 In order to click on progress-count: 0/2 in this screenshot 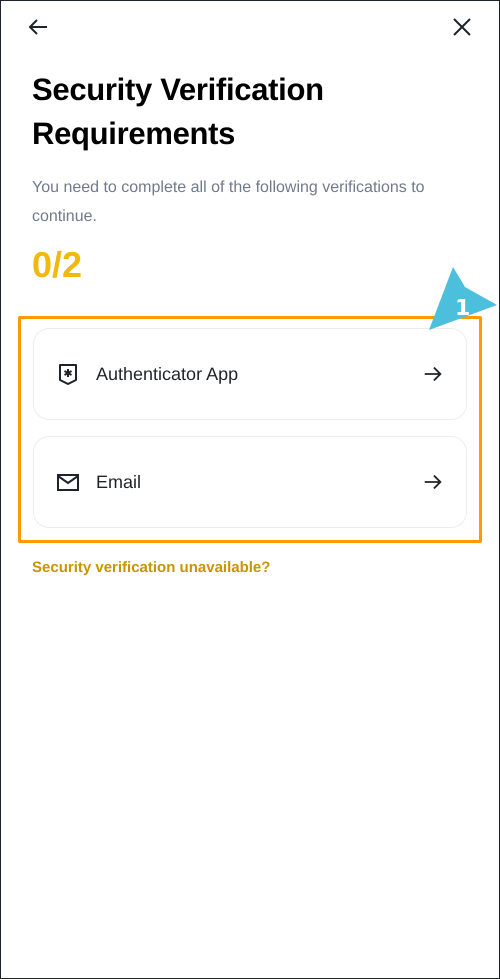, I will do `click(58, 265)`.